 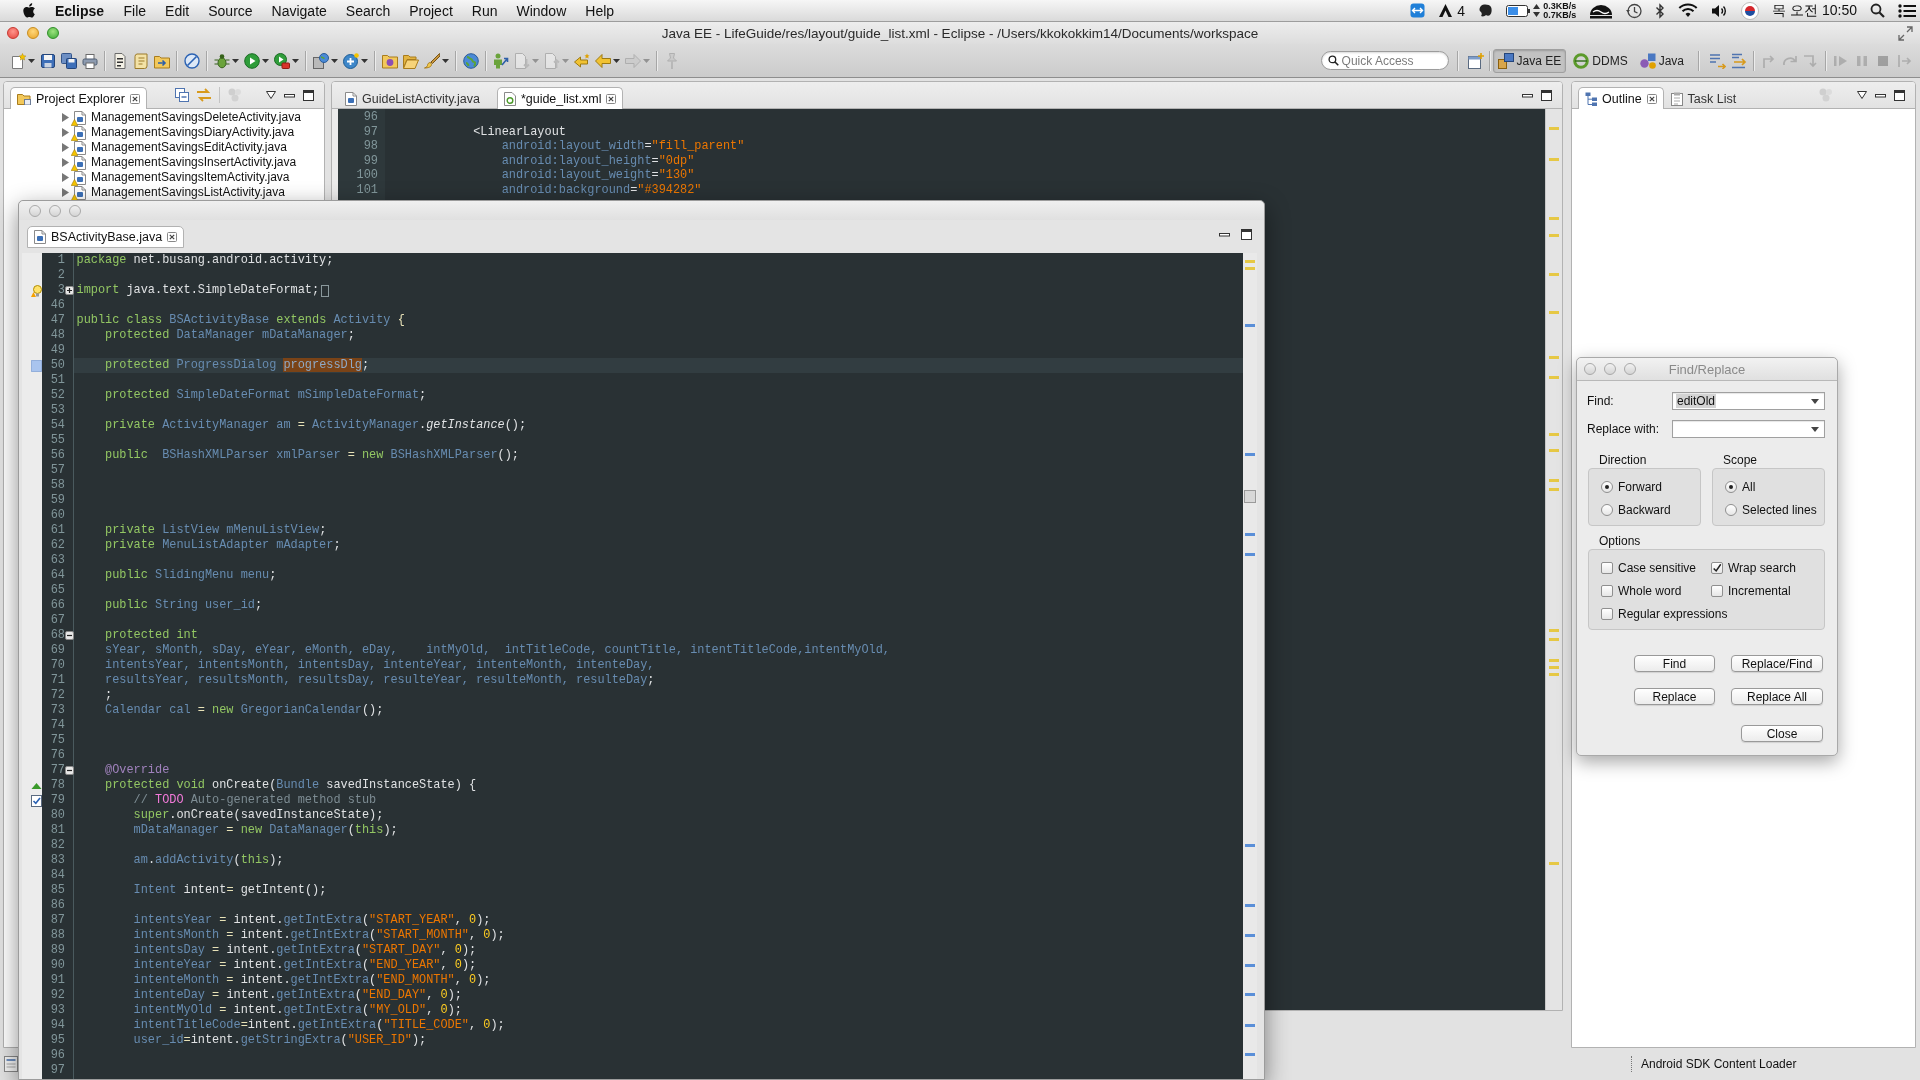 I want to click on peak-icon, so click(x=1446, y=10).